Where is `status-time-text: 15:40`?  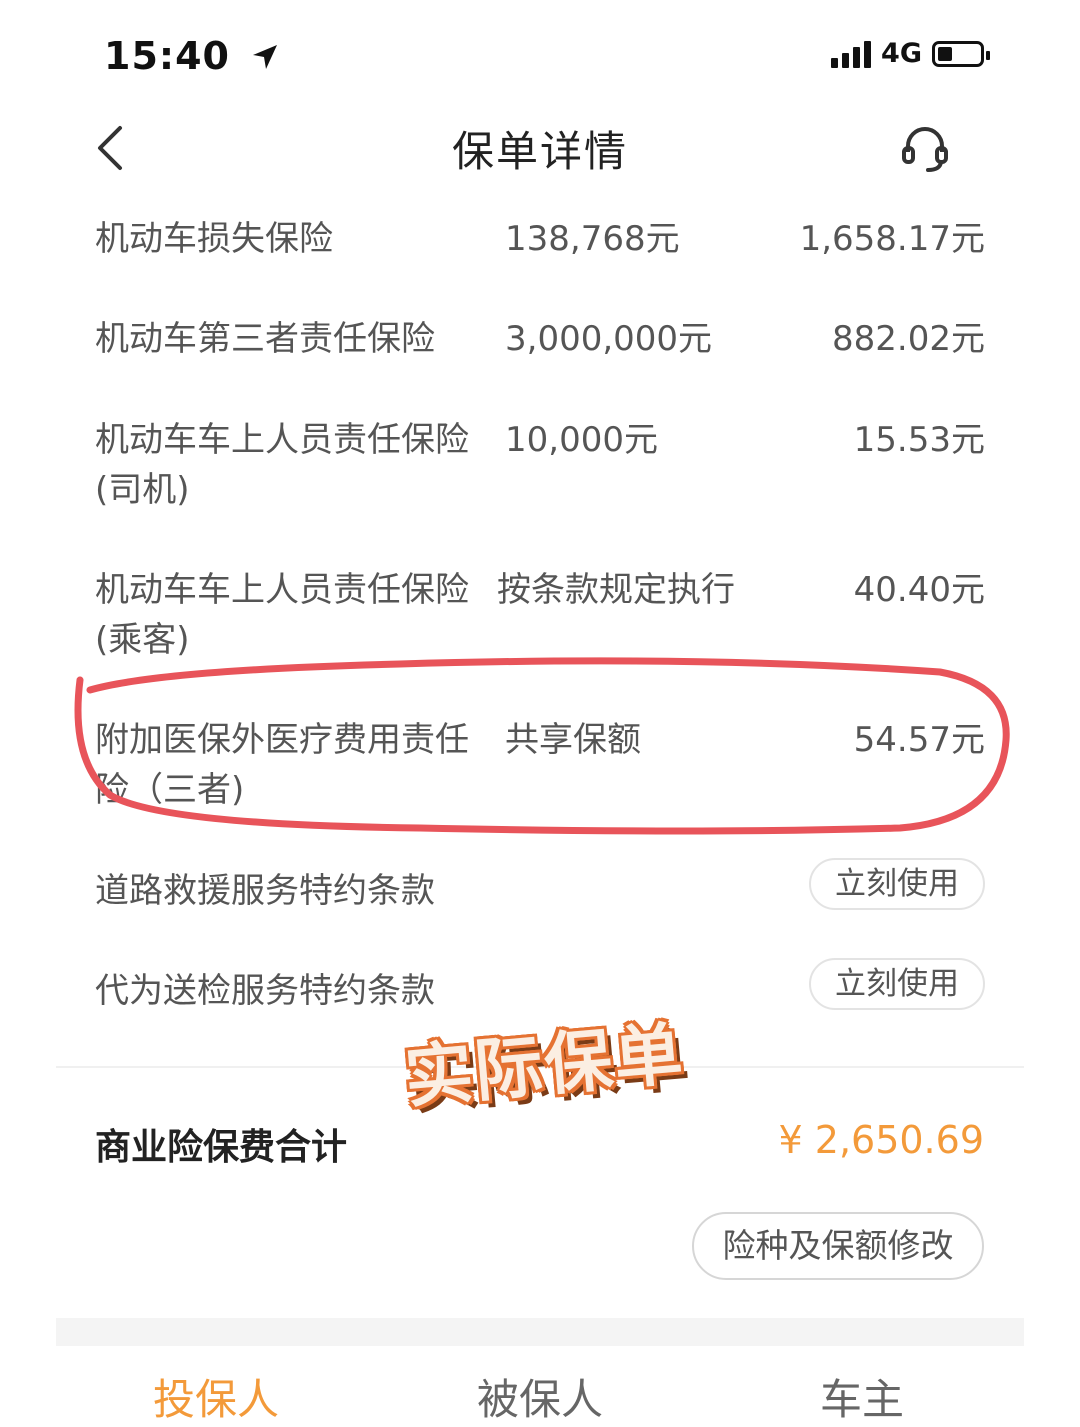
status-time-text: 15:40 is located at coordinates (167, 56).